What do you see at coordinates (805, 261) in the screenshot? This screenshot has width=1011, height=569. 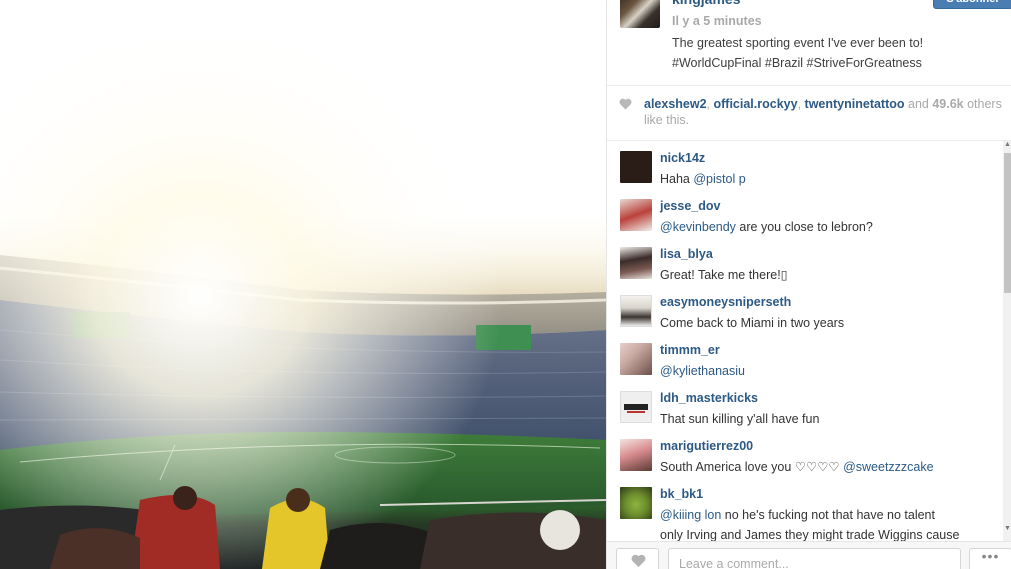 I see `comment-item: lisa_blya Great! Take me there!▯` at bounding box center [805, 261].